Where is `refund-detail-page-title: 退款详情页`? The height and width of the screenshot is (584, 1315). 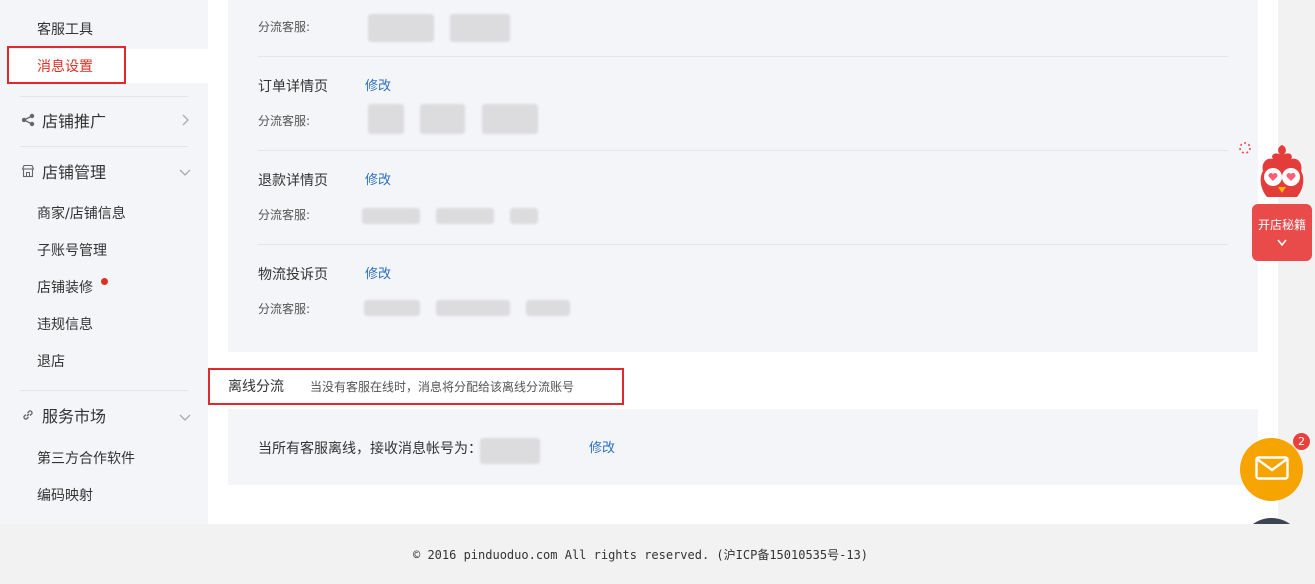 refund-detail-page-title: 退款详情页 is located at coordinates (293, 181).